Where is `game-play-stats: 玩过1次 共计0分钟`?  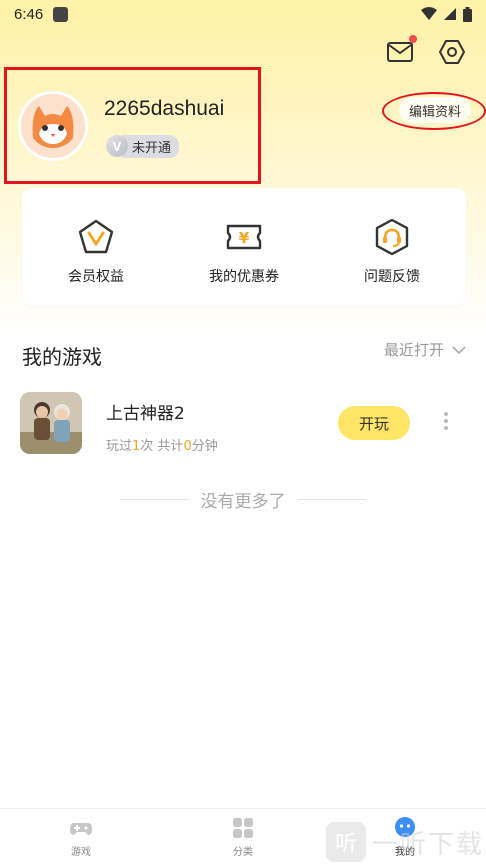
game-play-stats: 玩过1次 共计0分钟 is located at coordinates (162, 444).